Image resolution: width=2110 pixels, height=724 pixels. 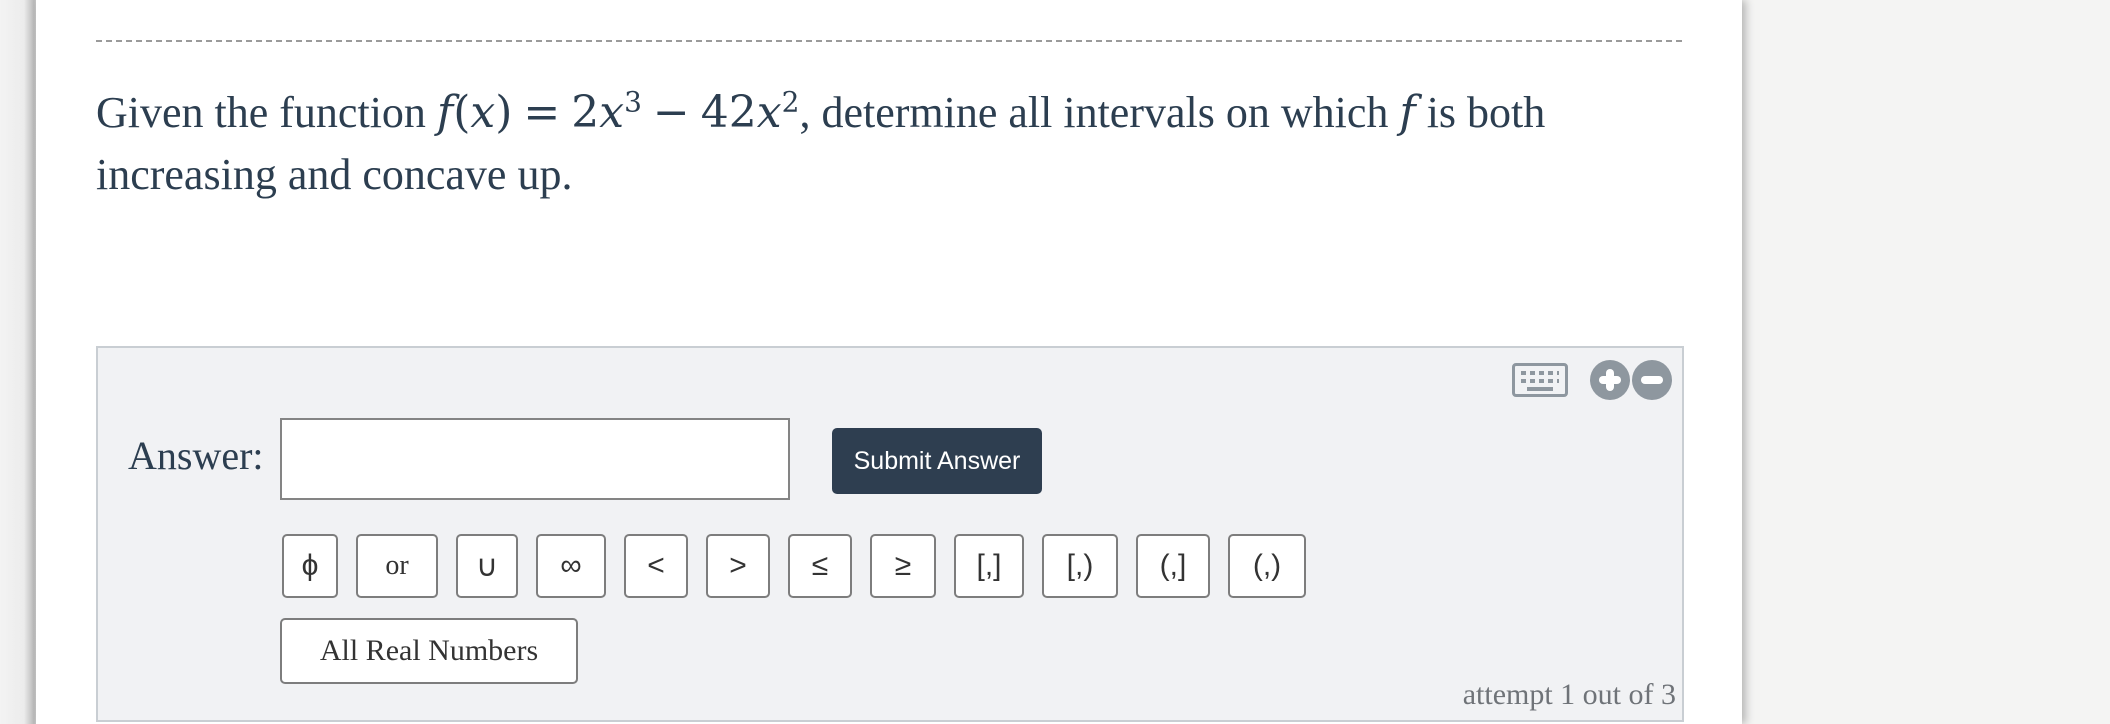 I want to click on plus-circle-icon, so click(x=1610, y=380).